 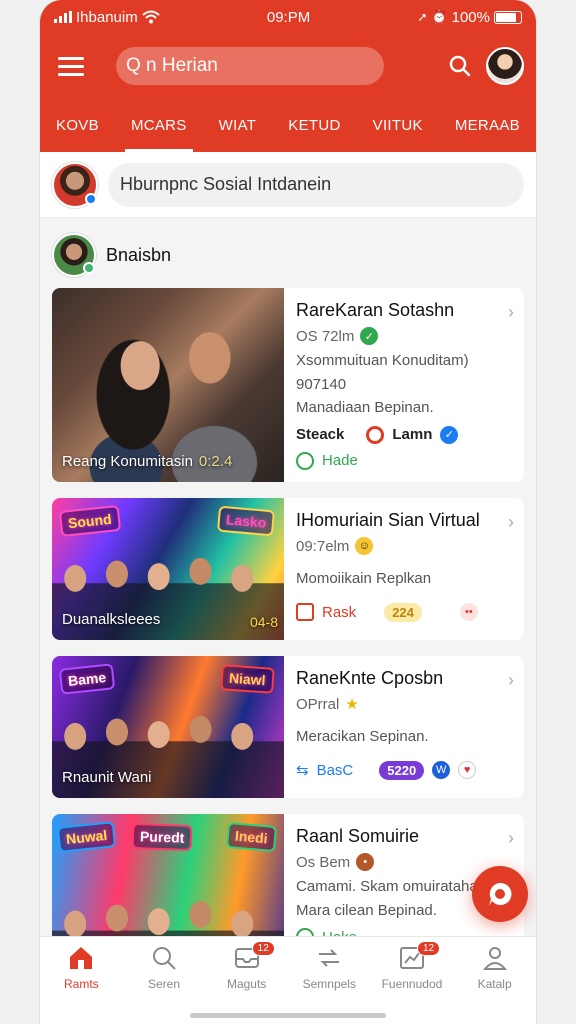 I want to click on post-meta: OPrral ★, so click(x=405, y=704).